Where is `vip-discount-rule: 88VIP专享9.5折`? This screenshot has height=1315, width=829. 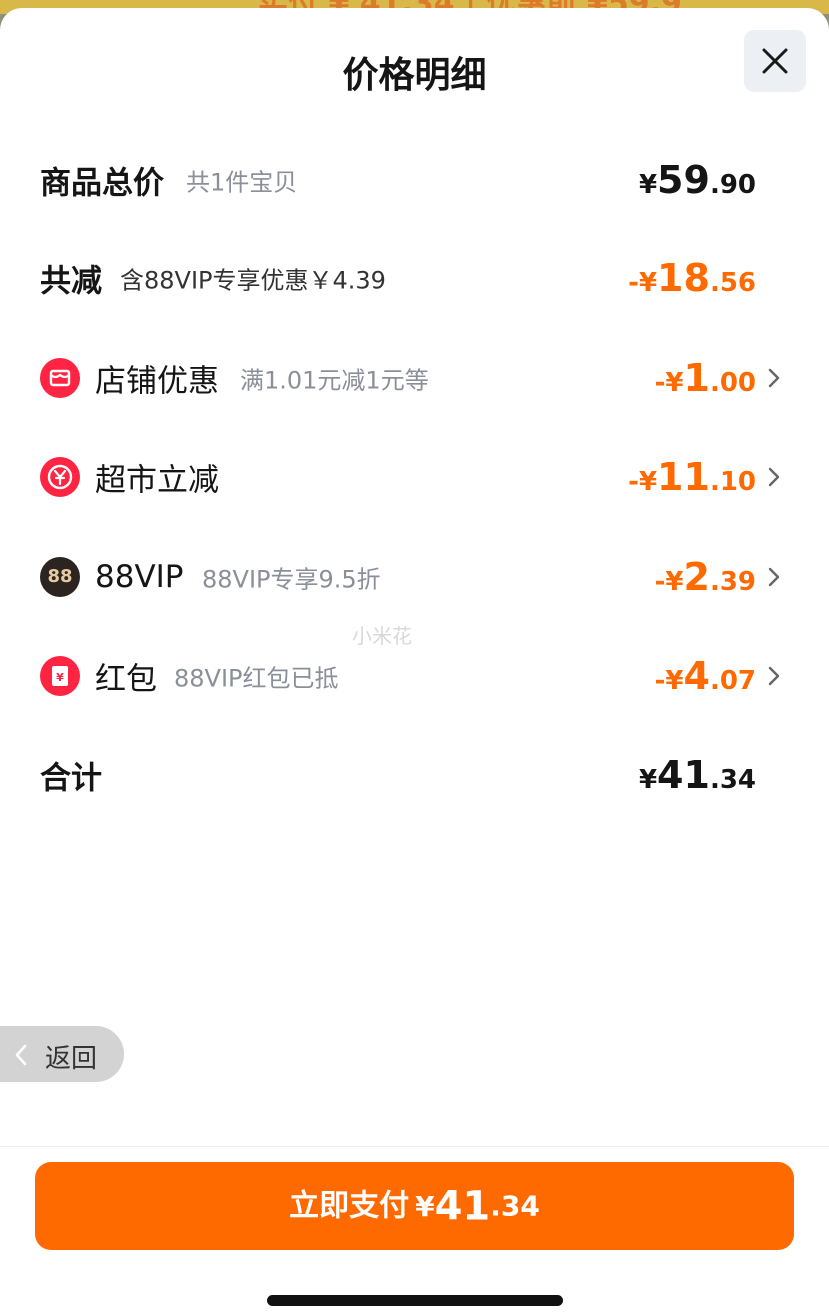 vip-discount-rule: 88VIP专享9.5折 is located at coordinates (291, 579).